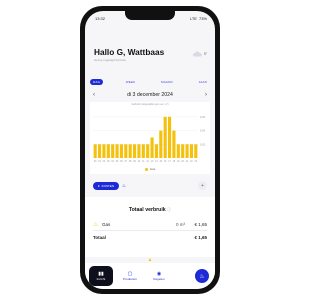  I want to click on x-tick-label: 08, so click(130, 162).